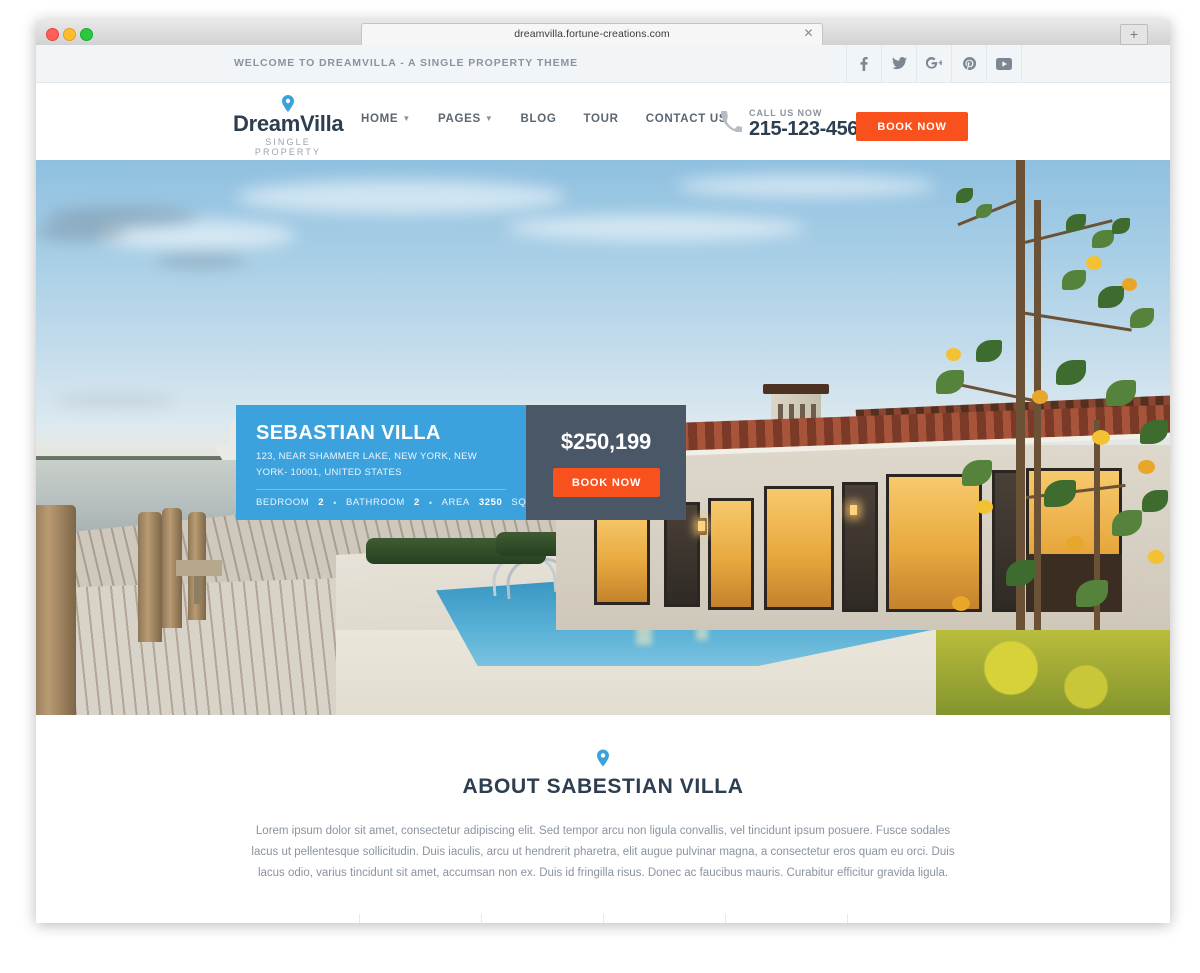  Describe the element at coordinates (298, 922) in the screenshot. I see `house-icon` at that location.